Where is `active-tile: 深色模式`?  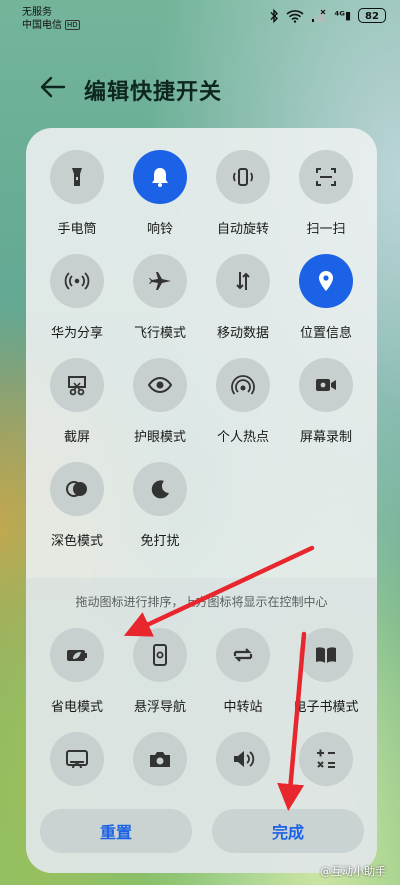
active-tile: 深色模式 is located at coordinates (70, 512).